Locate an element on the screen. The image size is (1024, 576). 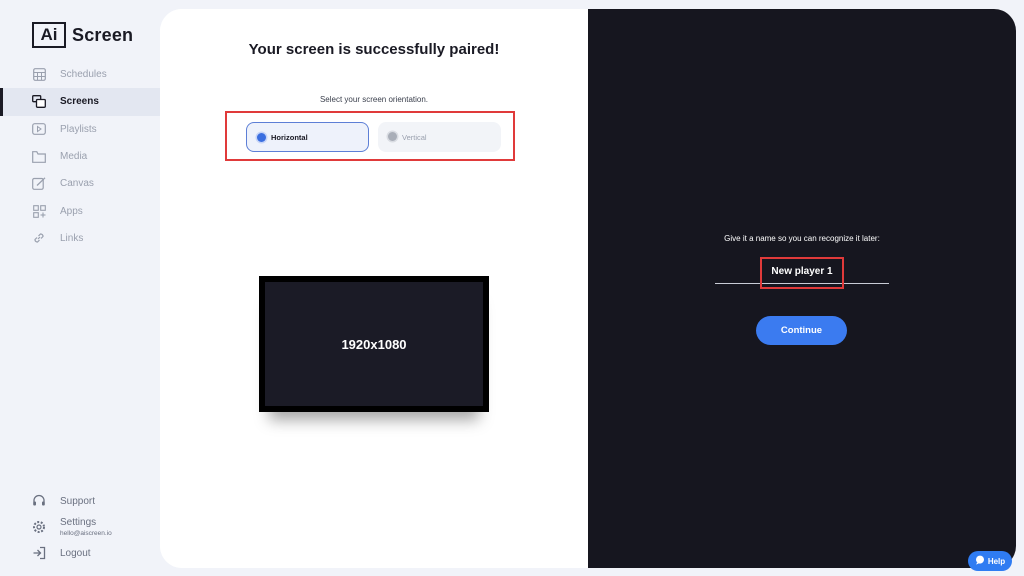
sidebar-item-playlists: Playlists is located at coordinates (80, 129).